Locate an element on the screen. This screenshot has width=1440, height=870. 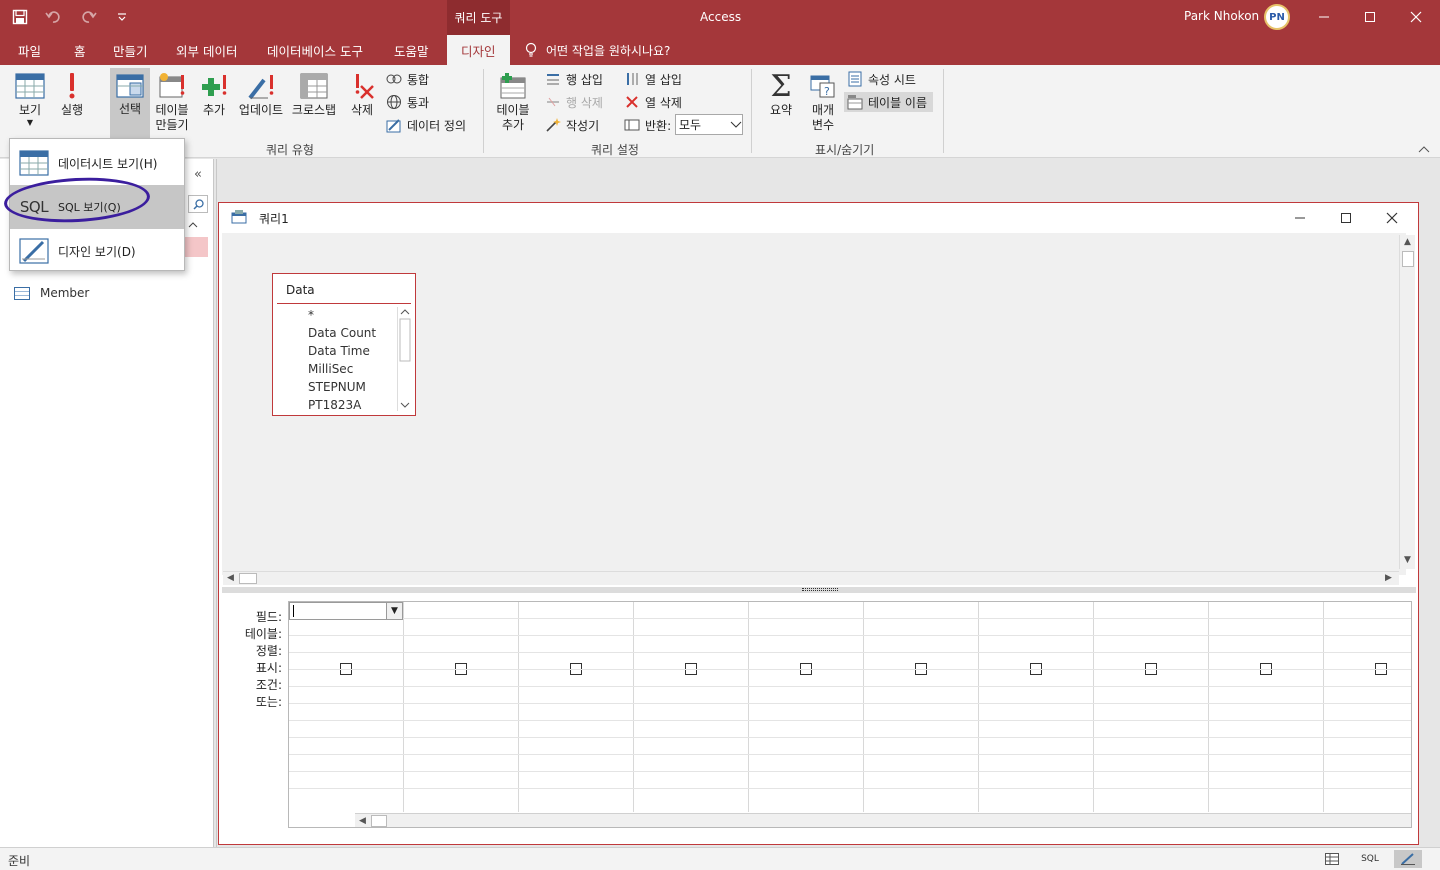
builder-button: 작성기 is located at coordinates (572, 125).